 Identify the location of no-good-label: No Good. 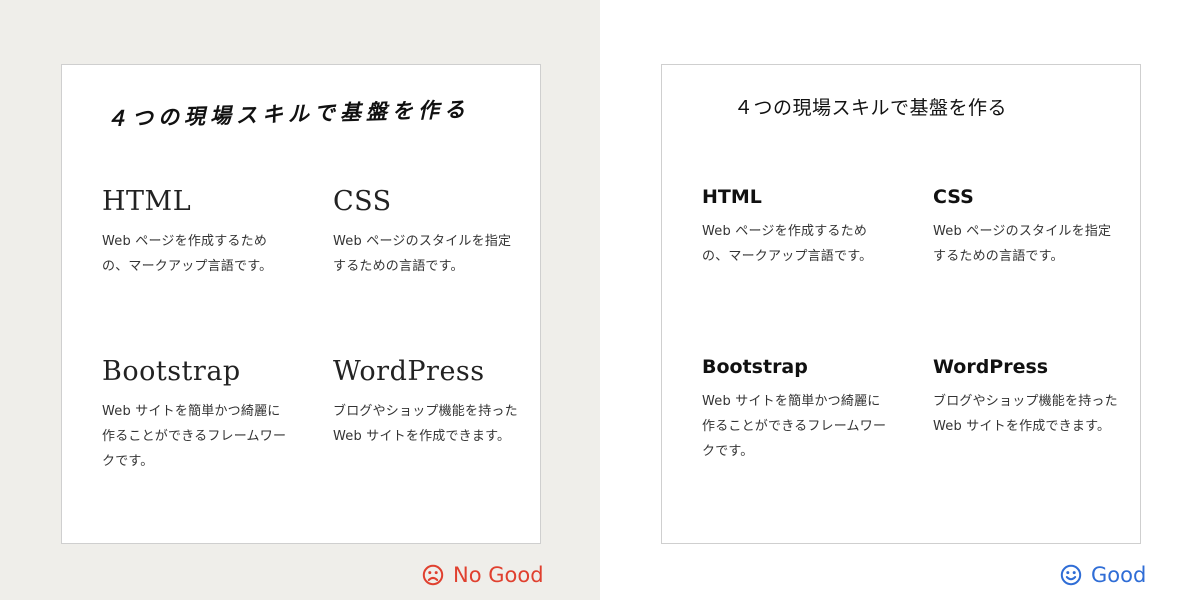
(483, 575).